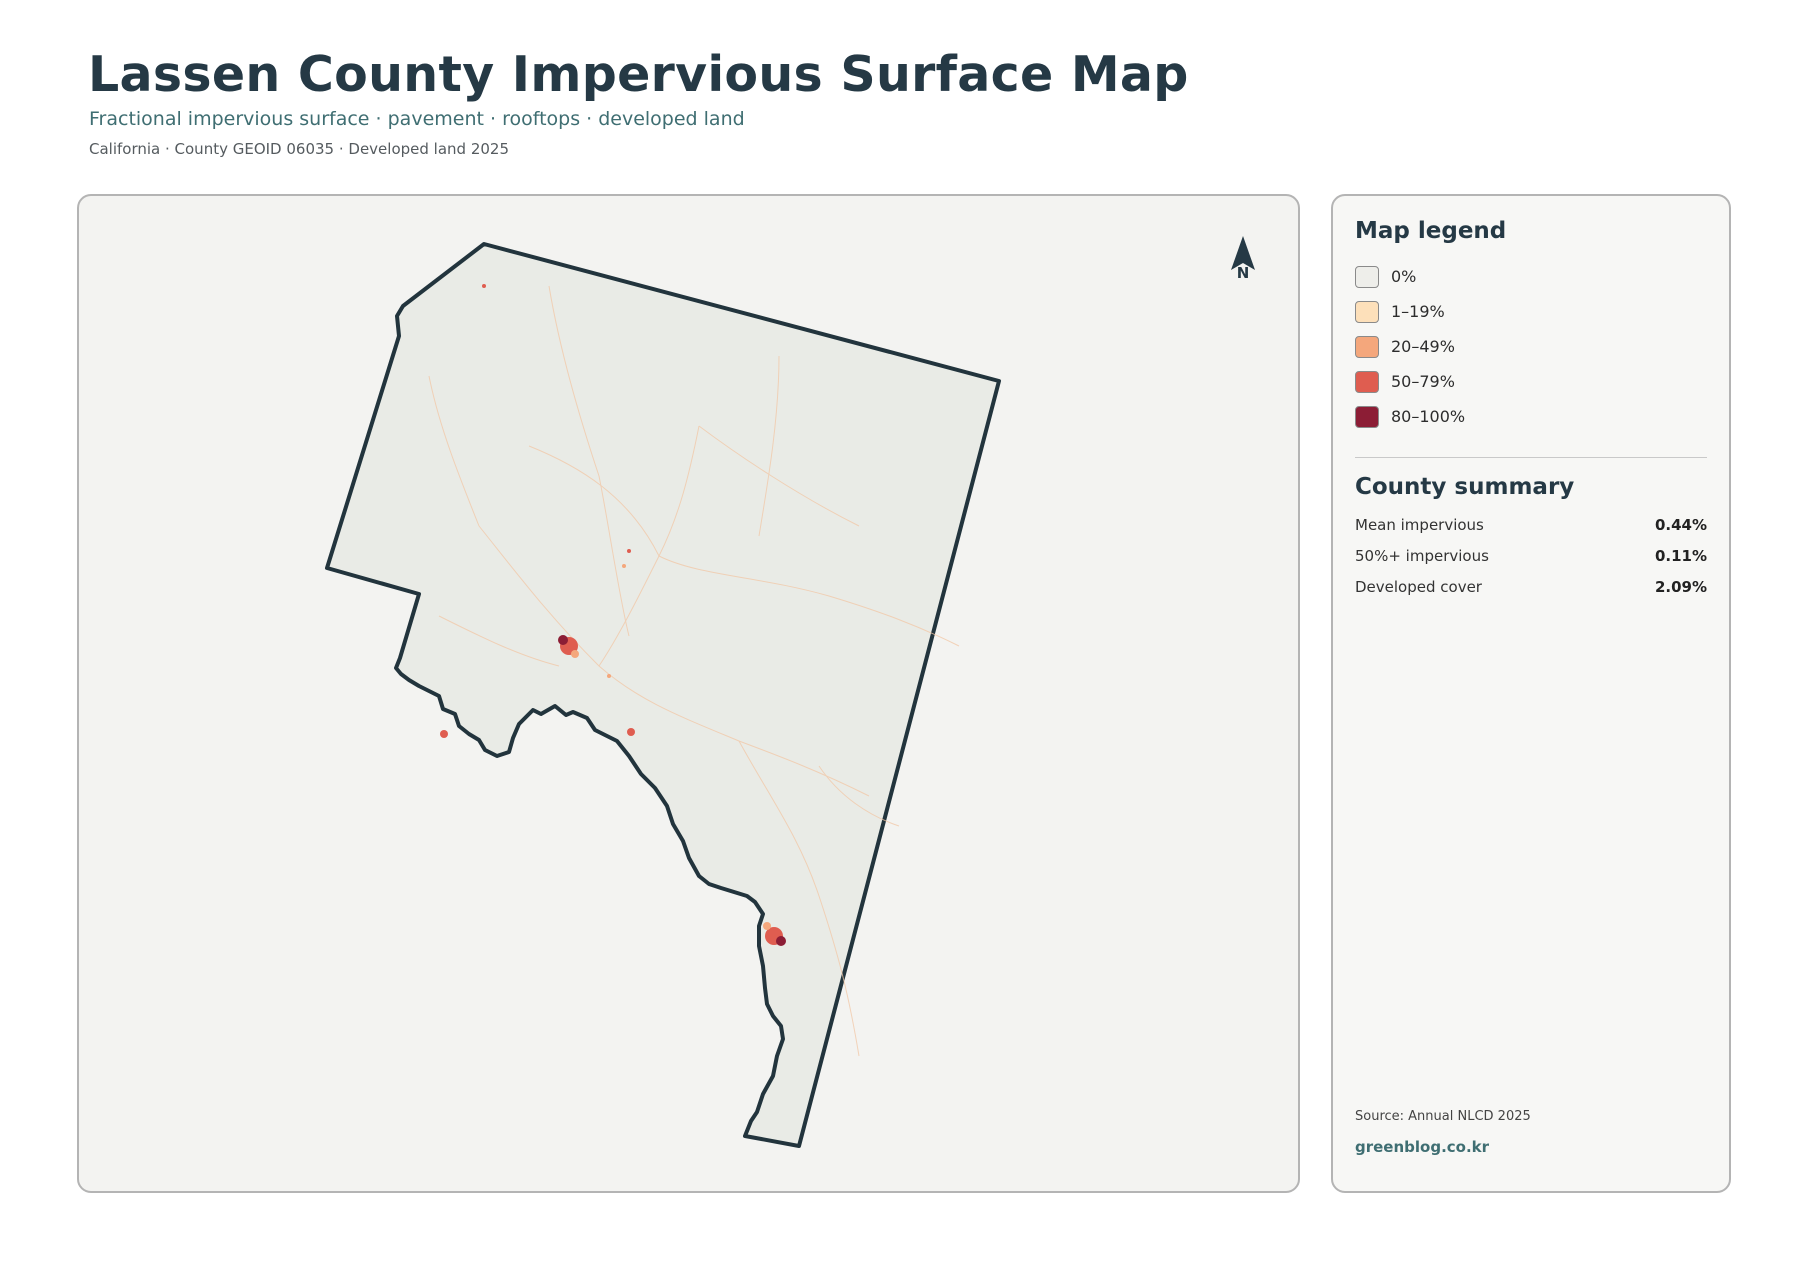  Describe the element at coordinates (1505, 283) in the screenshot. I see `legend-item-0: 0%` at that location.